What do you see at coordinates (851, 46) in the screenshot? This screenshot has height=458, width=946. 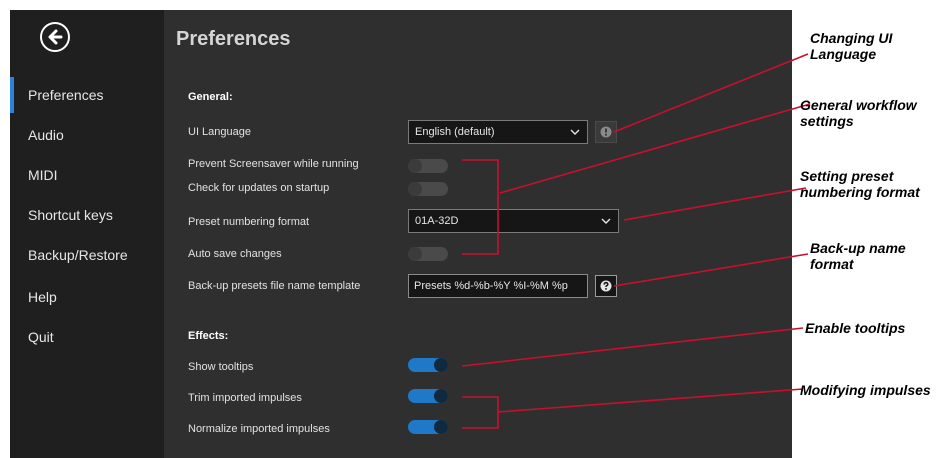 I see `callout-ui-language: Changing UI Language` at bounding box center [851, 46].